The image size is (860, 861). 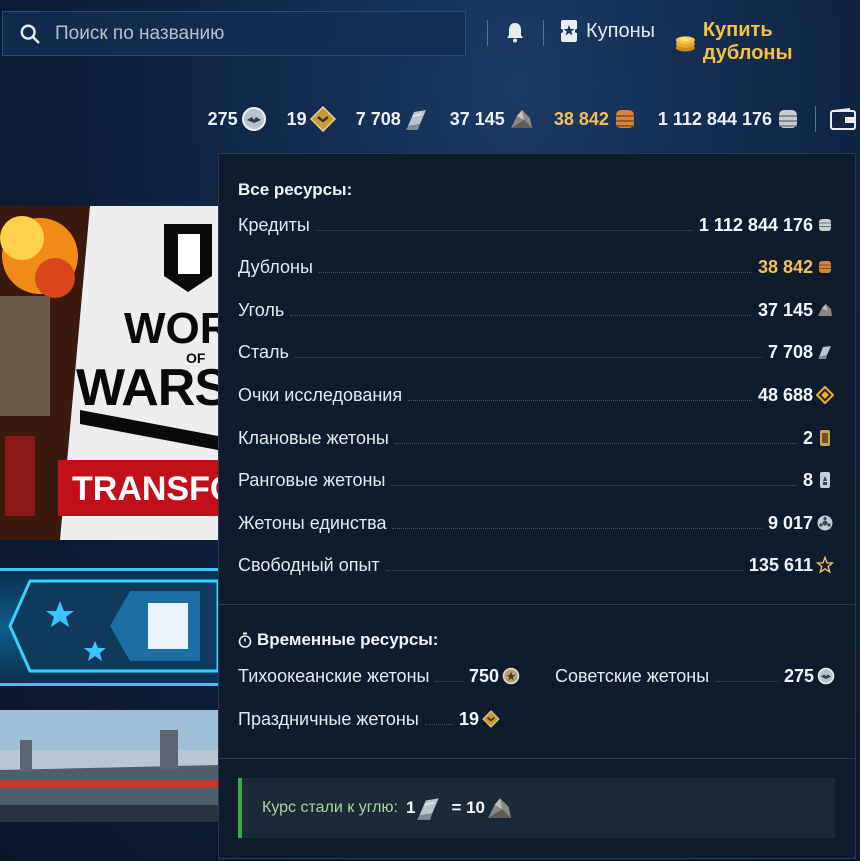 What do you see at coordinates (274, 224) in the screenshot?
I see `resource-name: Кредиты` at bounding box center [274, 224].